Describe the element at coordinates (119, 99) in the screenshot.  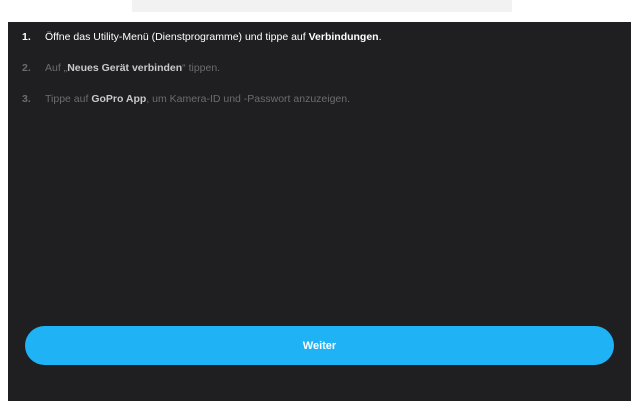
I see `step-highlight: GoPro App` at that location.